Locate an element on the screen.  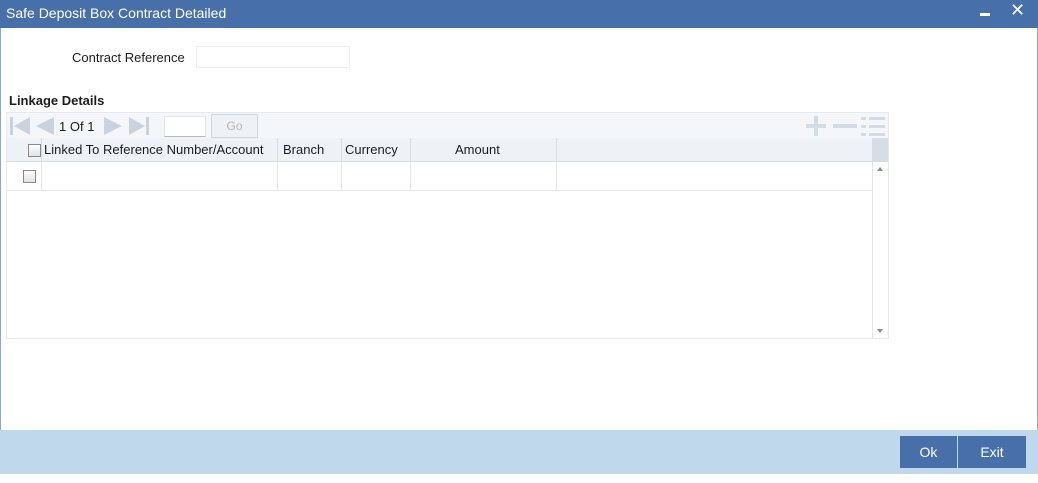
scroll-up-arrow-icon is located at coordinates (880, 169).